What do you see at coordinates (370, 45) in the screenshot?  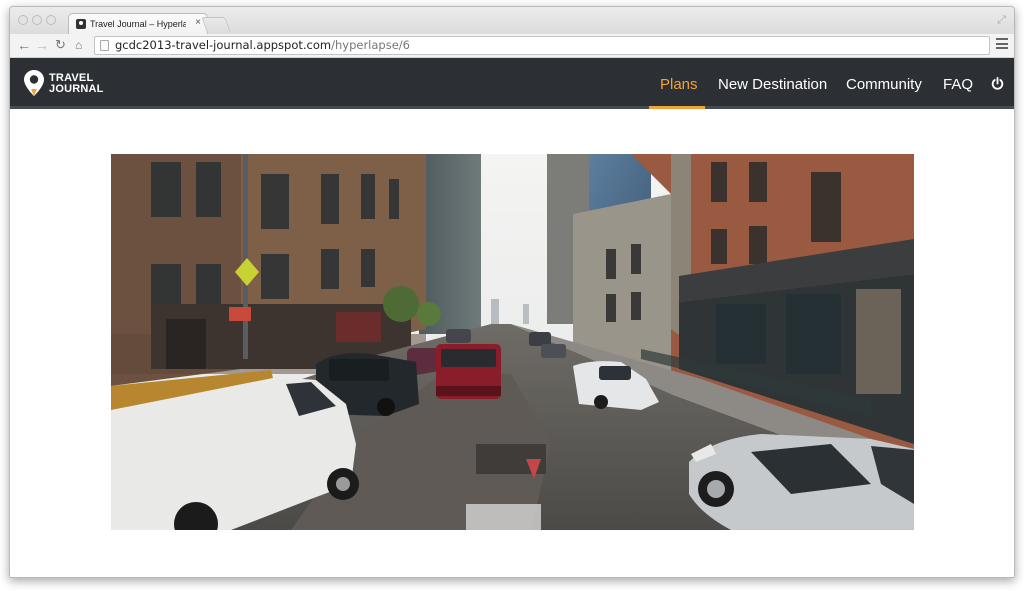 I see `url-path: /hyperlapse/6` at bounding box center [370, 45].